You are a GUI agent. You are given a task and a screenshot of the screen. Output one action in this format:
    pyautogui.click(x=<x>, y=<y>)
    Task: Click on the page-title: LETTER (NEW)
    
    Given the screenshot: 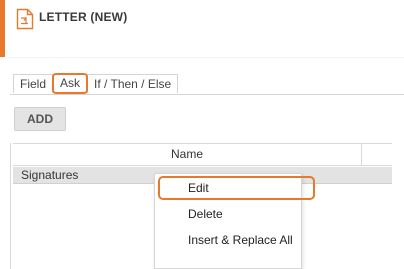 What is the action you would take?
    pyautogui.click(x=83, y=17)
    